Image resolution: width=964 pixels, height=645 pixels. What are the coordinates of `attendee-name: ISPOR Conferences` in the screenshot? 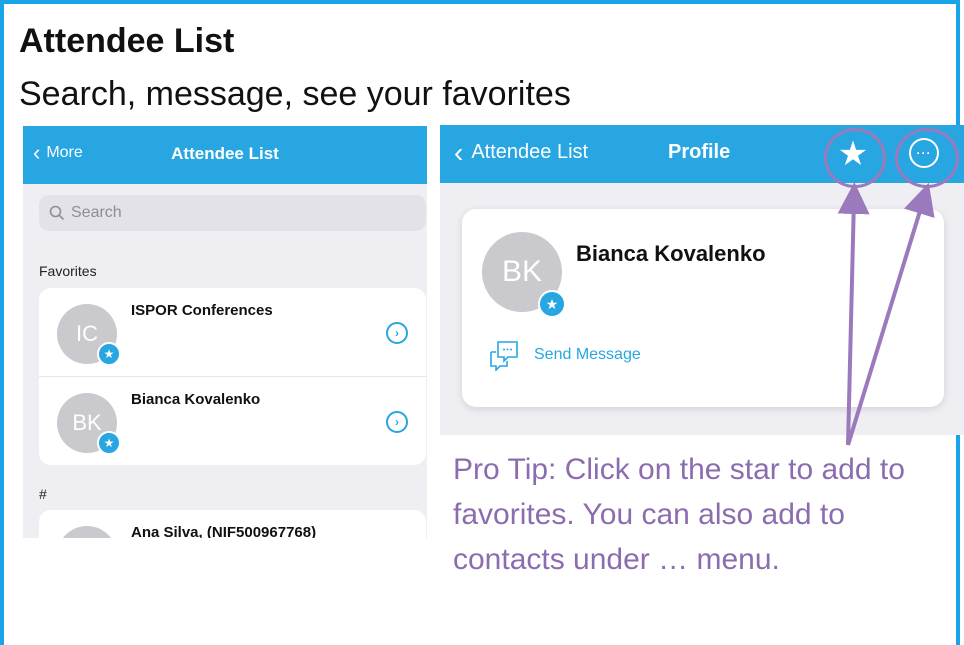 It's located at (202, 310).